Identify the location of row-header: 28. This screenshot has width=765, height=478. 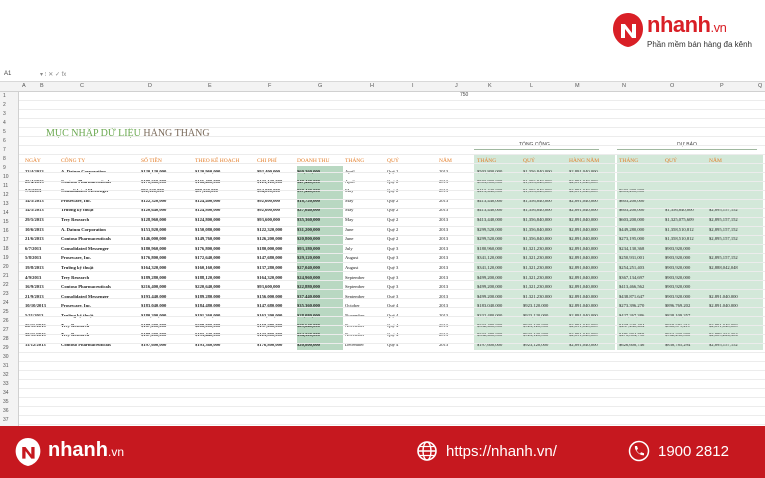
(6, 339).